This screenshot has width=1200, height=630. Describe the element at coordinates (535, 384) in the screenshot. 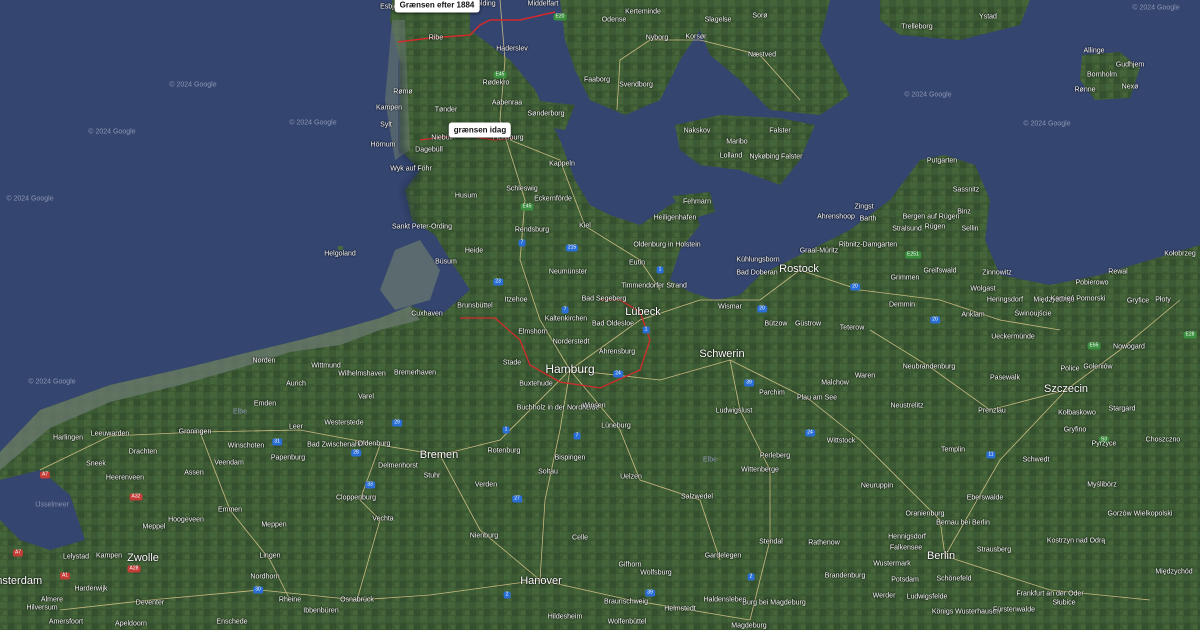

I see `place-label: Buxtehude` at that location.